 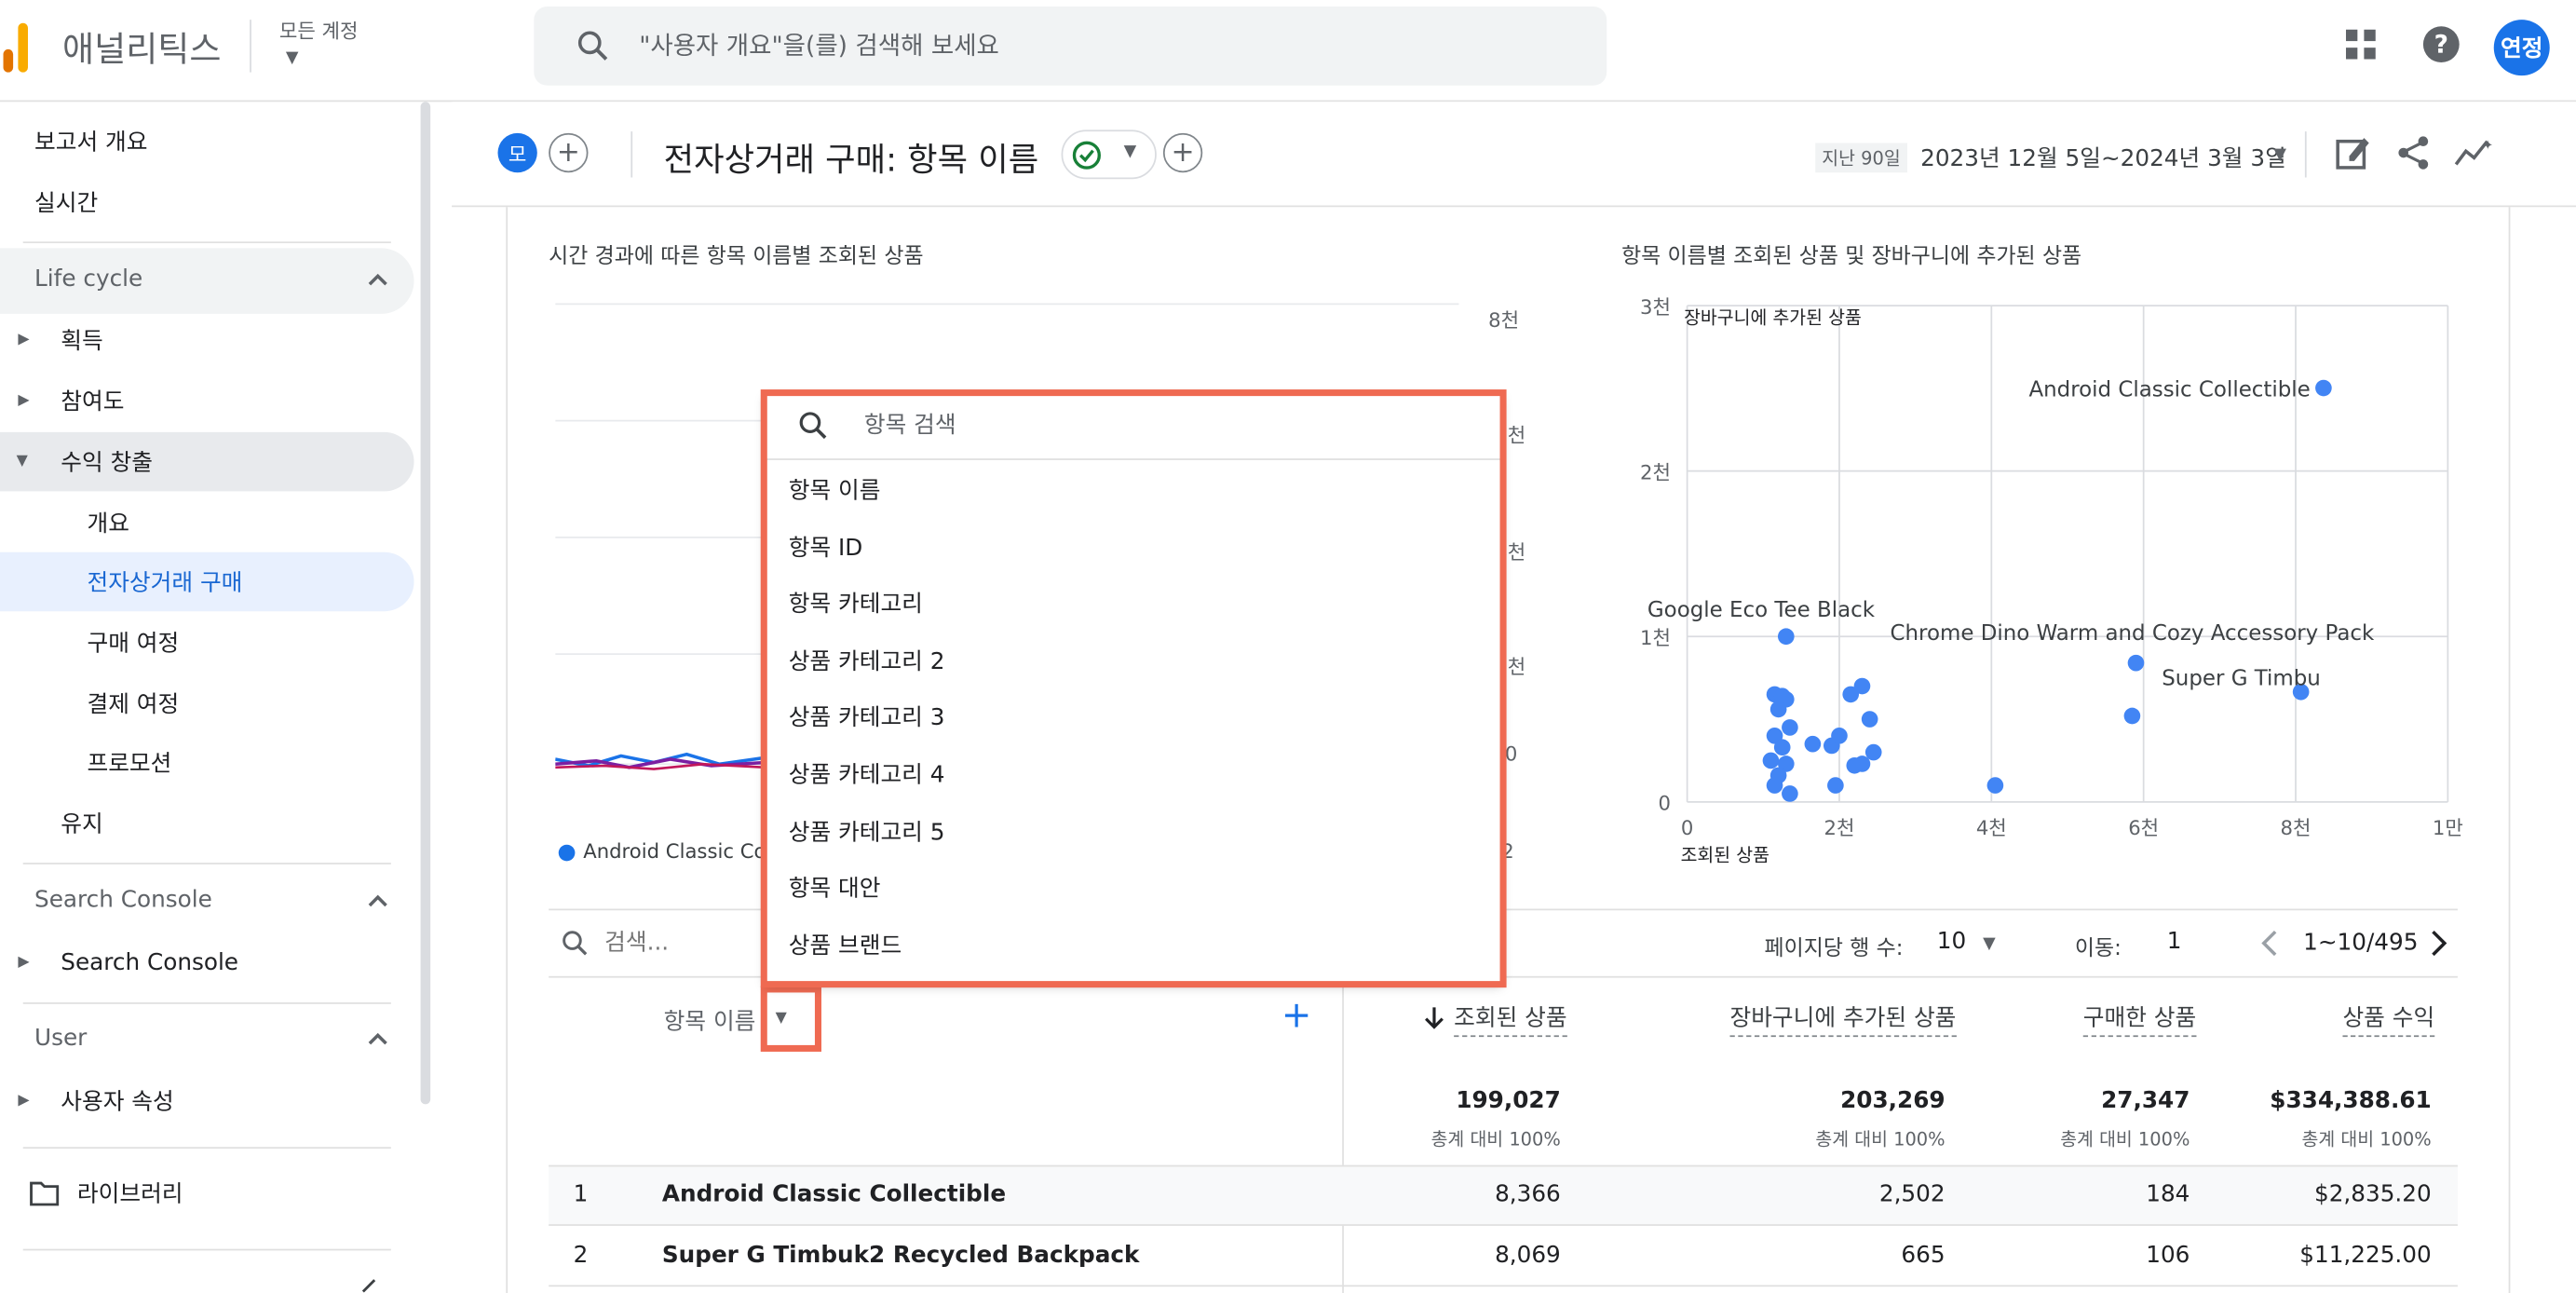 I want to click on sidebar-section-search-console: Search Console, so click(x=207, y=902).